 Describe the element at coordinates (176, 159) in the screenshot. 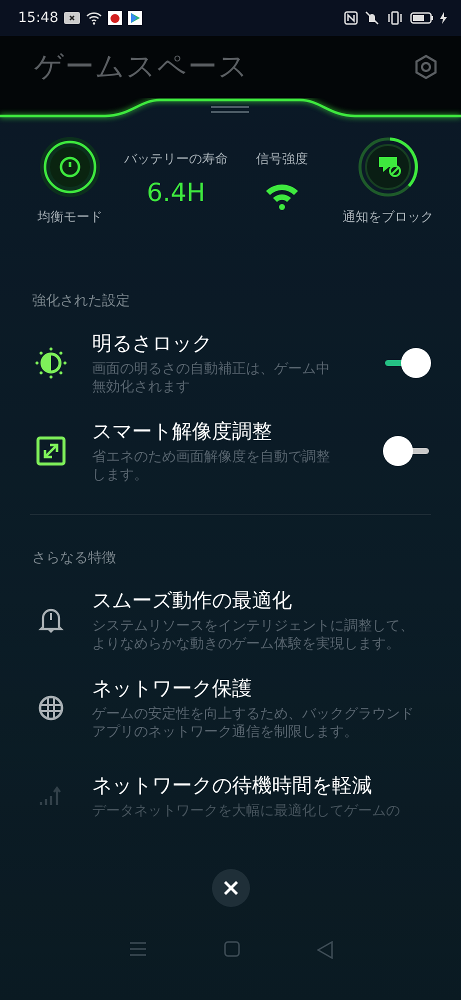

I see `stat-label: バッテリーの寿命` at that location.